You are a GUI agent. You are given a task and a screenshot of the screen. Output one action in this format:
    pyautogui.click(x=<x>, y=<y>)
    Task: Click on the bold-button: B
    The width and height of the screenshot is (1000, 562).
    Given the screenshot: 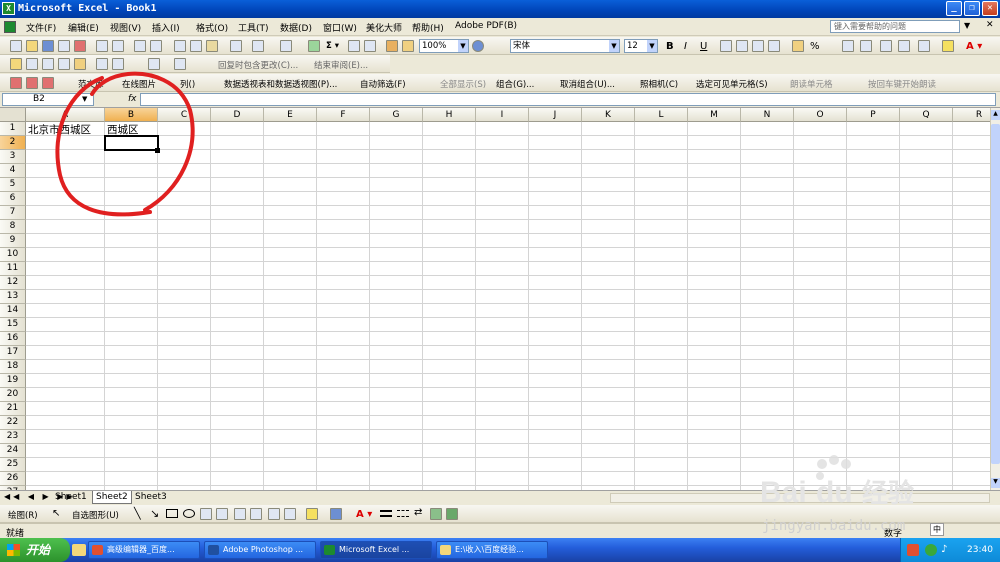 What is the action you would take?
    pyautogui.click(x=670, y=46)
    